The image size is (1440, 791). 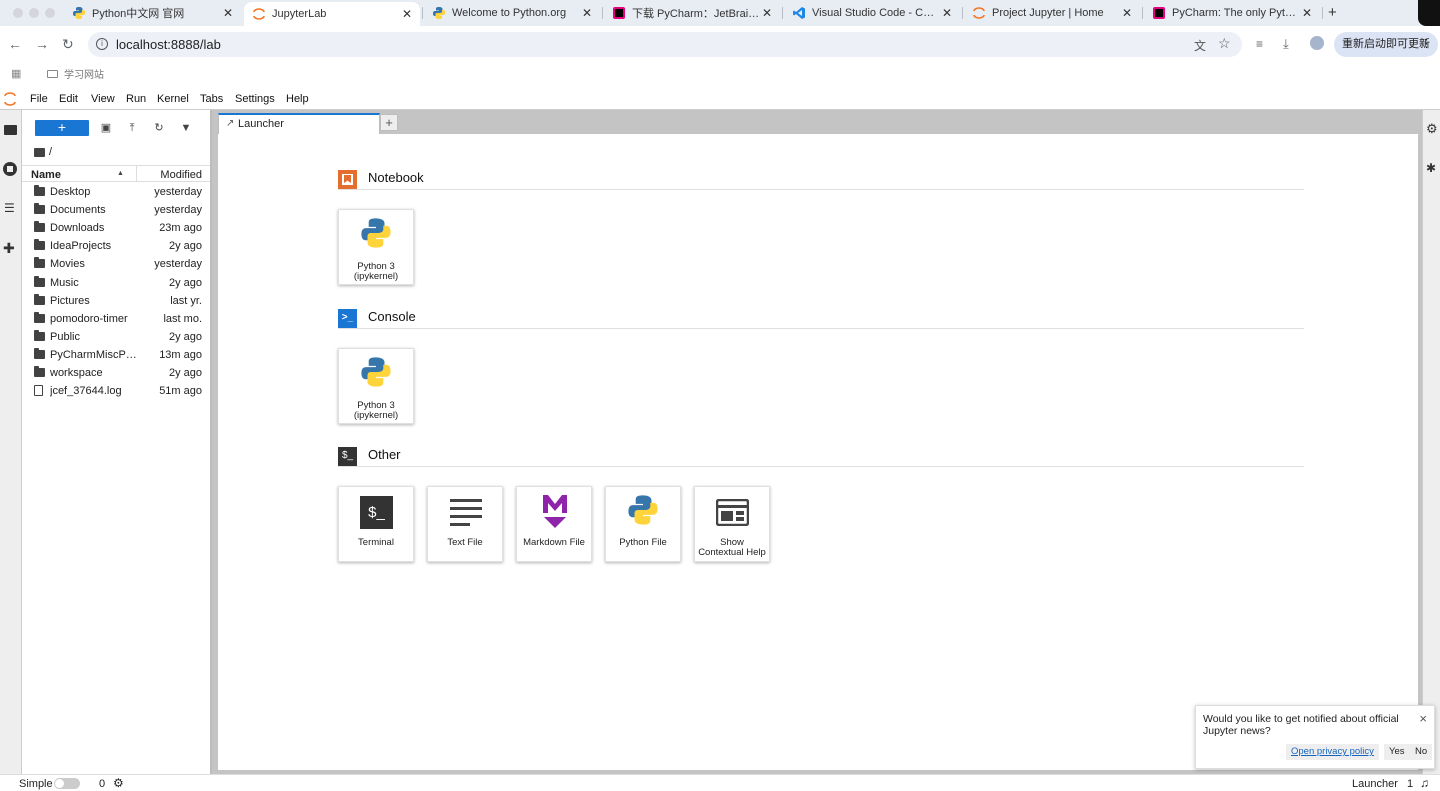 What do you see at coordinates (116, 391) in the screenshot?
I see `file-row: jcef_37644.log 51m ago` at bounding box center [116, 391].